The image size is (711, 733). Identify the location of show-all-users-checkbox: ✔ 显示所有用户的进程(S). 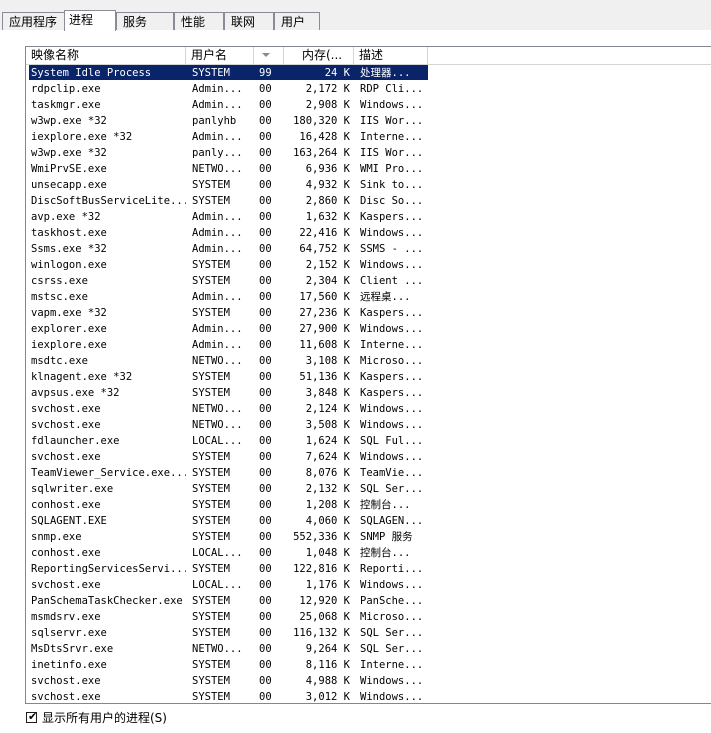
(176, 718).